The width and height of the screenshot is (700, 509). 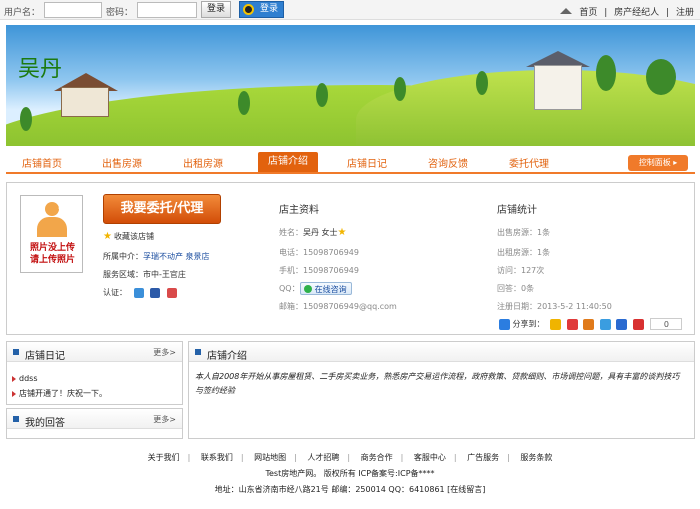 What do you see at coordinates (636, 13) in the screenshot?
I see `link-agents: 房产经纪人` at bounding box center [636, 13].